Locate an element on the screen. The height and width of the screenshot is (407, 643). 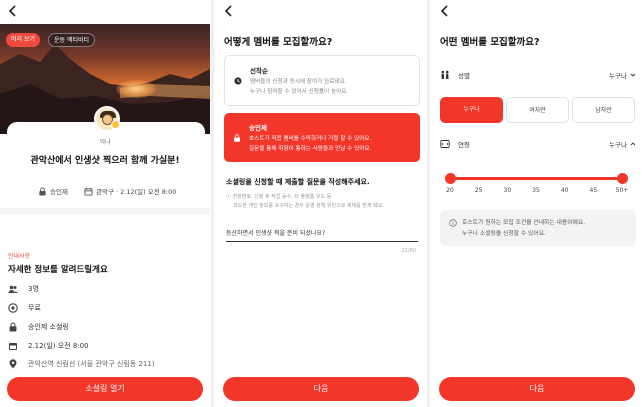
character-counter: 21/80 is located at coordinates (408, 251).